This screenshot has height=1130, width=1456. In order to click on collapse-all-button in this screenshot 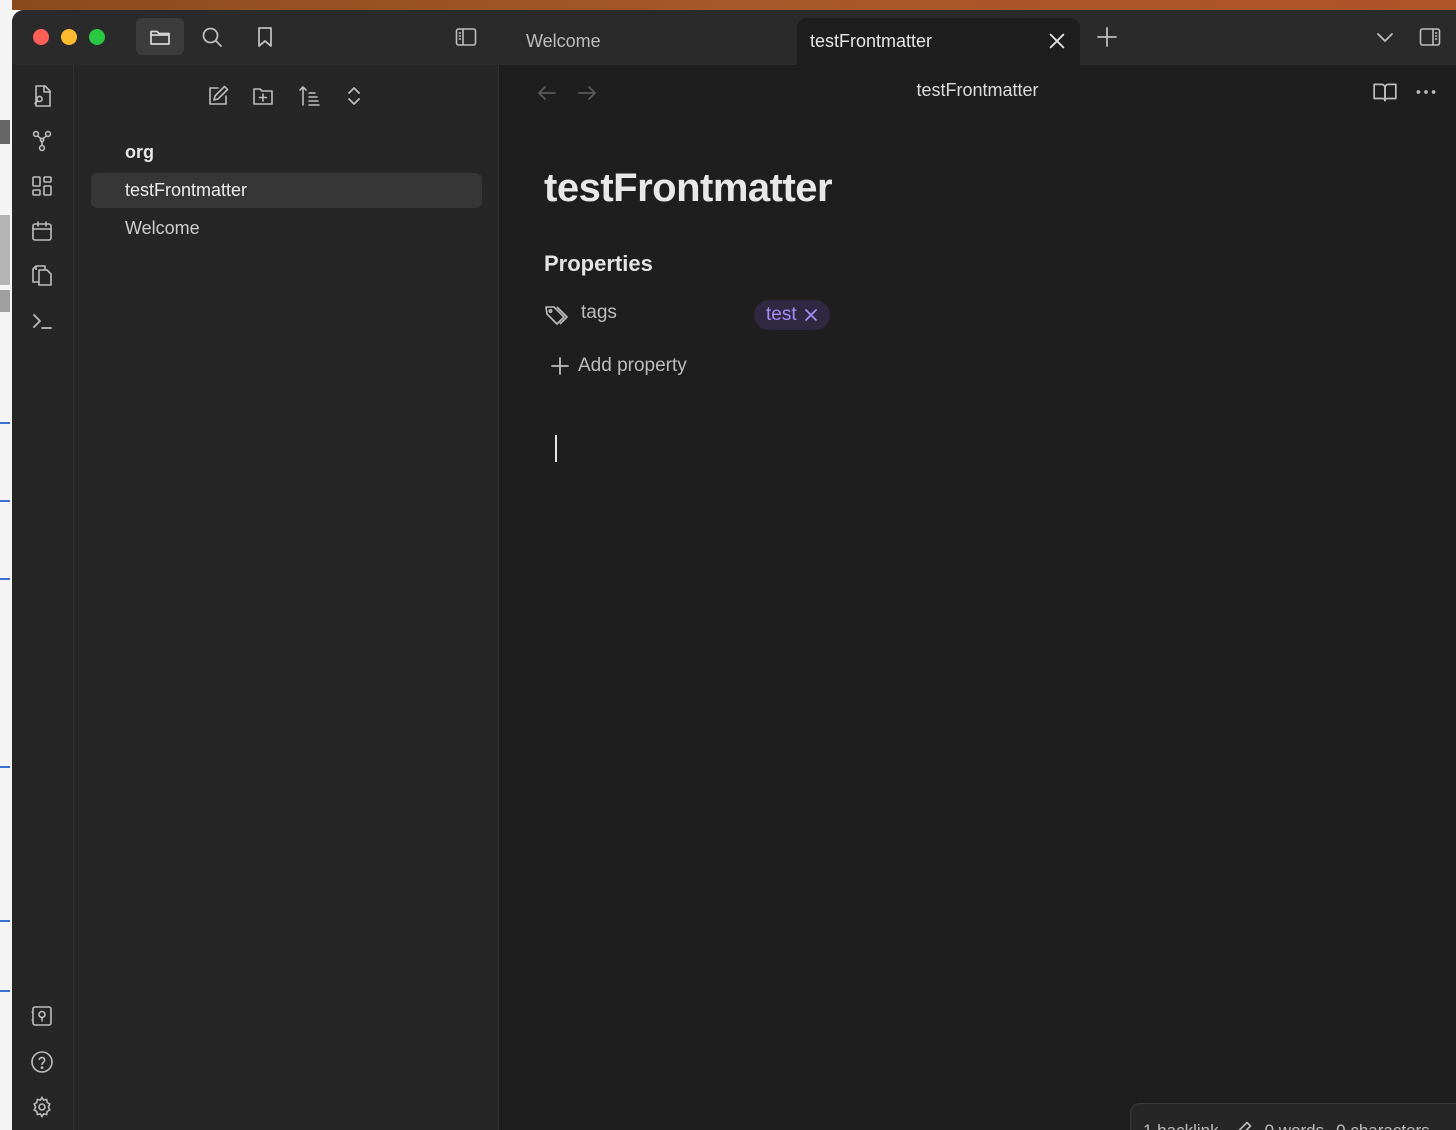, I will do `click(354, 96)`.